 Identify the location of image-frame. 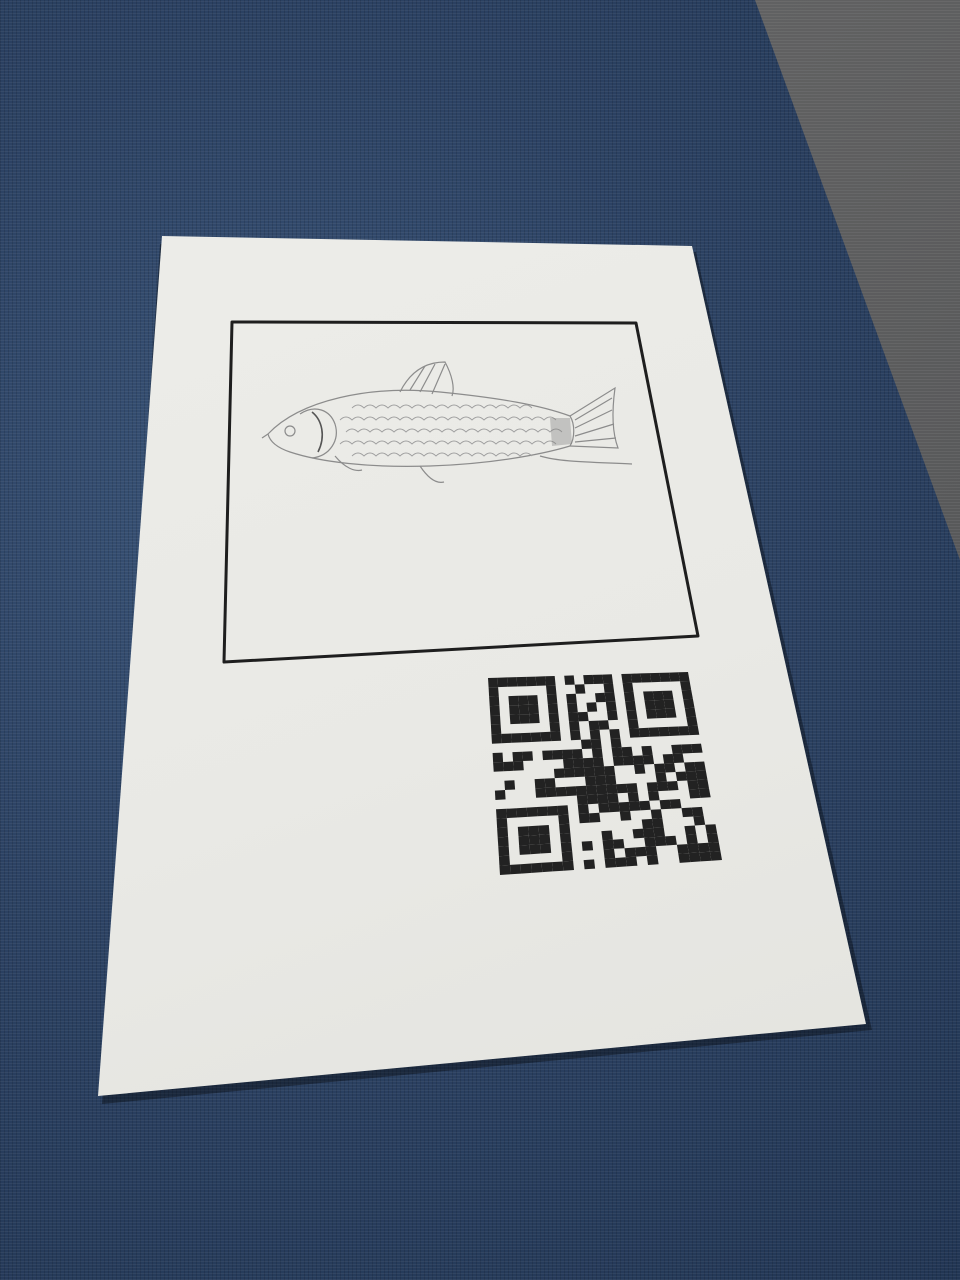
(461, 492).